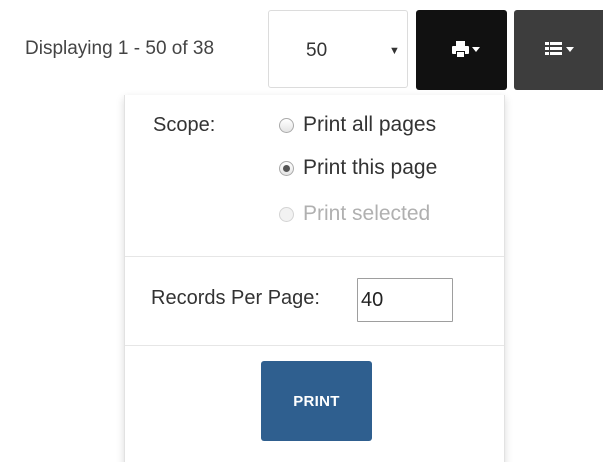 Image resolution: width=603 pixels, height=462 pixels. Describe the element at coordinates (367, 213) in the screenshot. I see `radio-label: Print selected` at that location.